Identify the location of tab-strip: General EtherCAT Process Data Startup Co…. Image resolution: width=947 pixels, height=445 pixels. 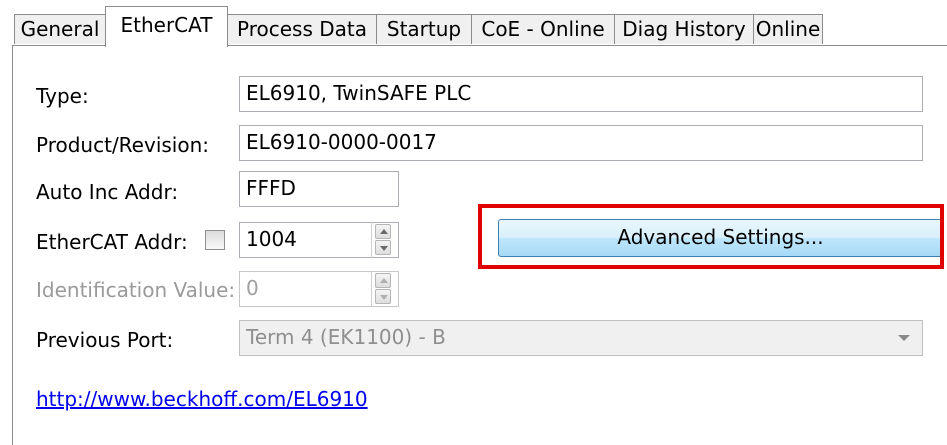
(473, 23).